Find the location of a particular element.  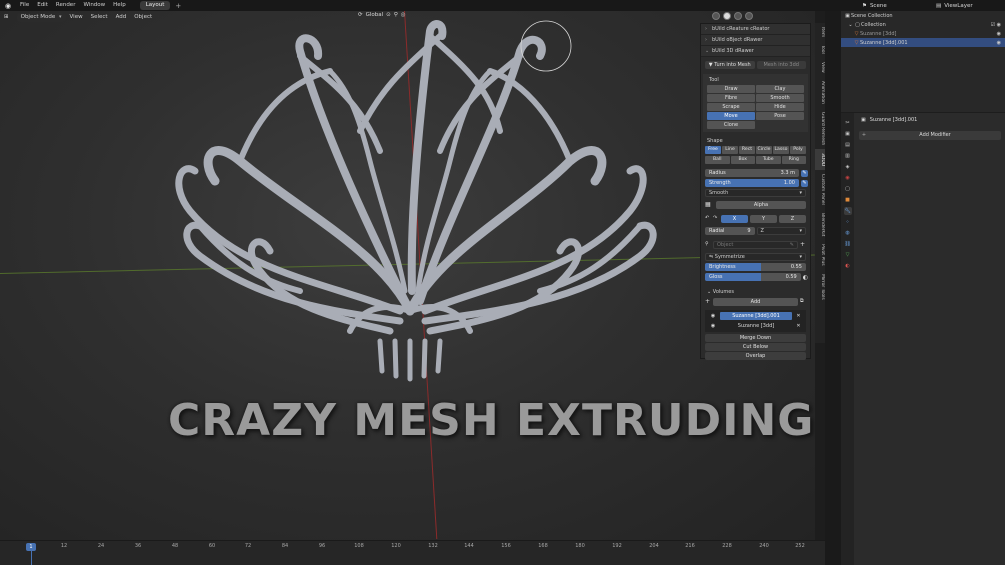

transform-orientation-dropdown: ⟳ Global ⊙ ⚲ ◎ is located at coordinates (382, 15).